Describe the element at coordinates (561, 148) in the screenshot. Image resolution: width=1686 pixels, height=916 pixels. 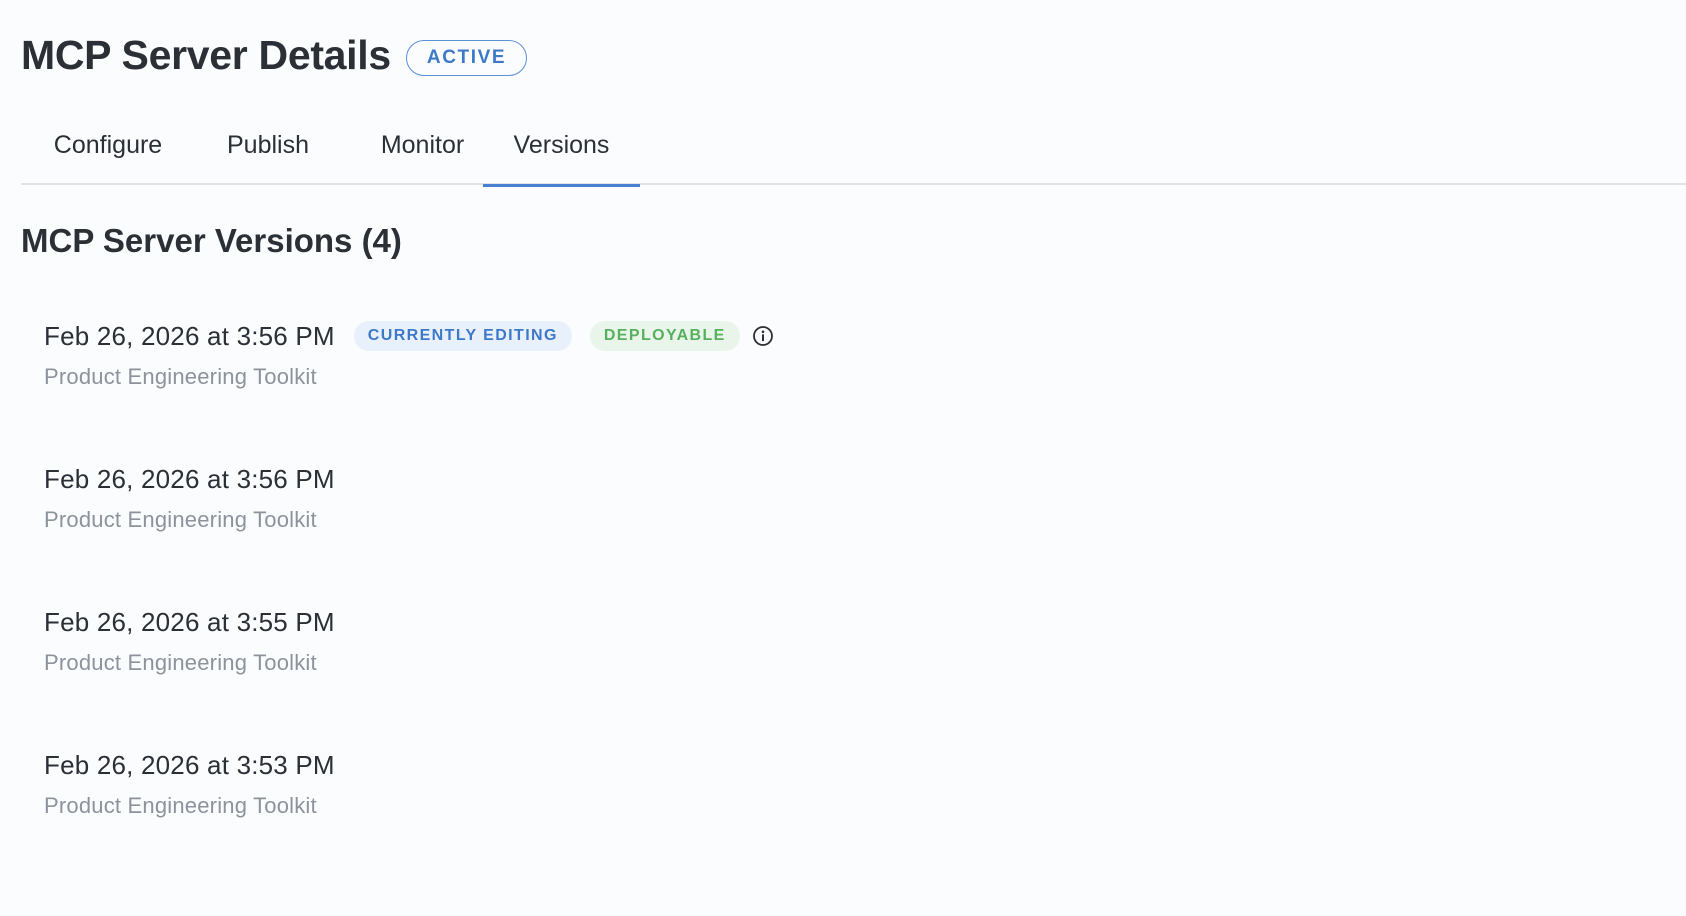
I see `tab-versions: Versions` at that location.